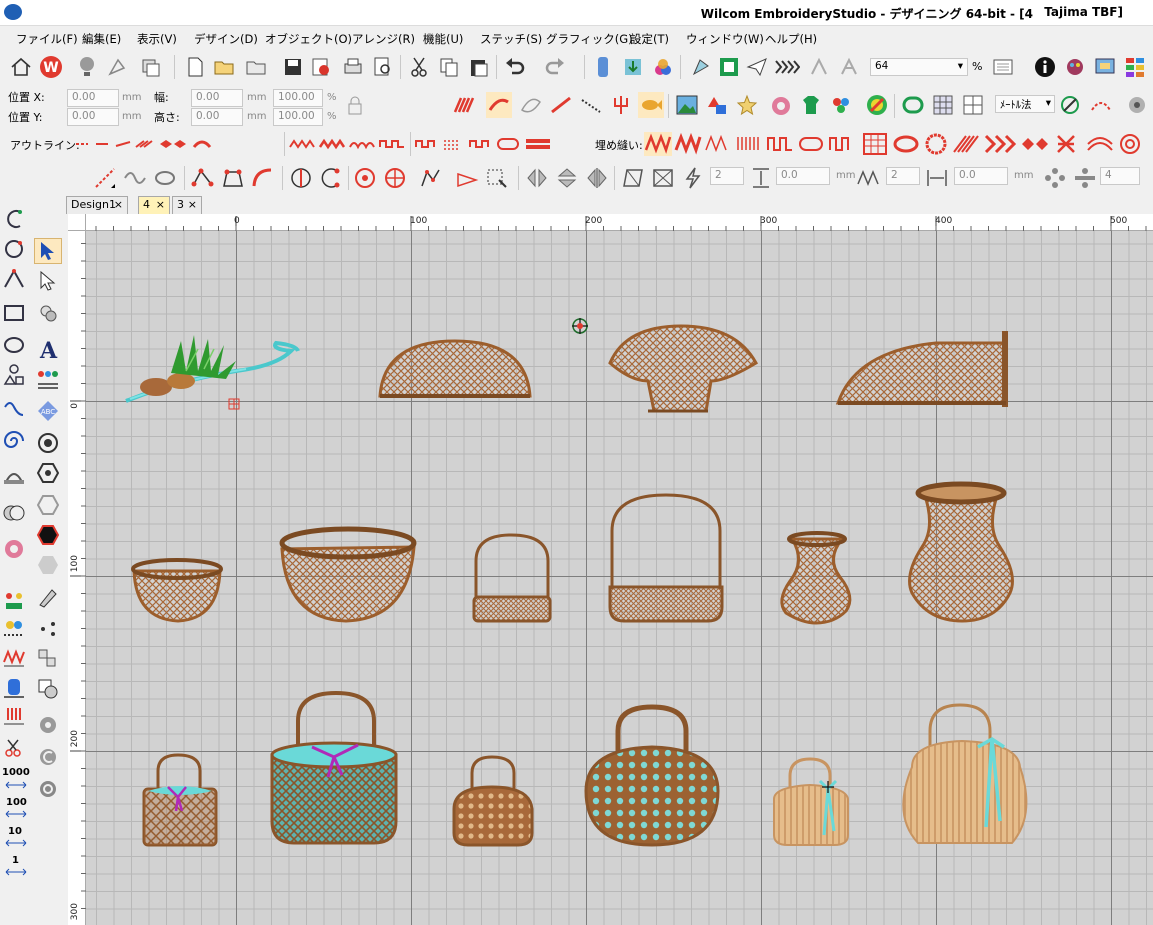 The image size is (1153, 925). Describe the element at coordinates (14, 717) in the screenshot. I see `stitch-density-icon` at that location.